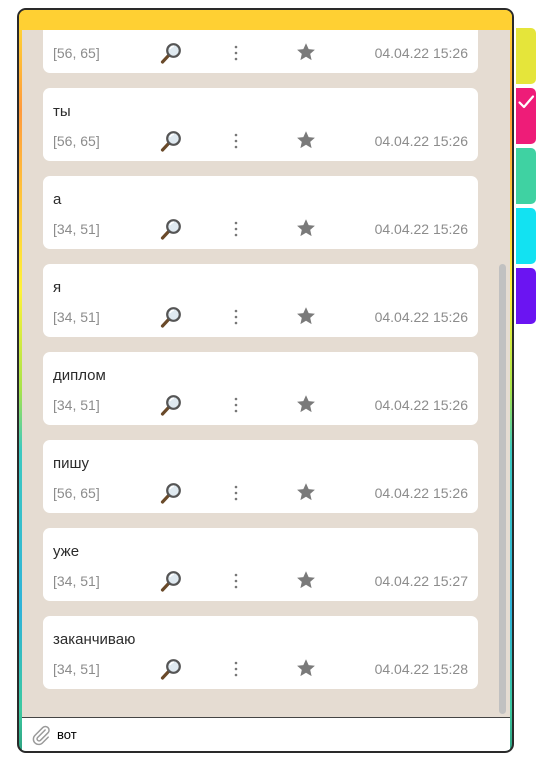 Image resolution: width=557 pixels, height=774 pixels. I want to click on scrollbar, so click(502, 373).